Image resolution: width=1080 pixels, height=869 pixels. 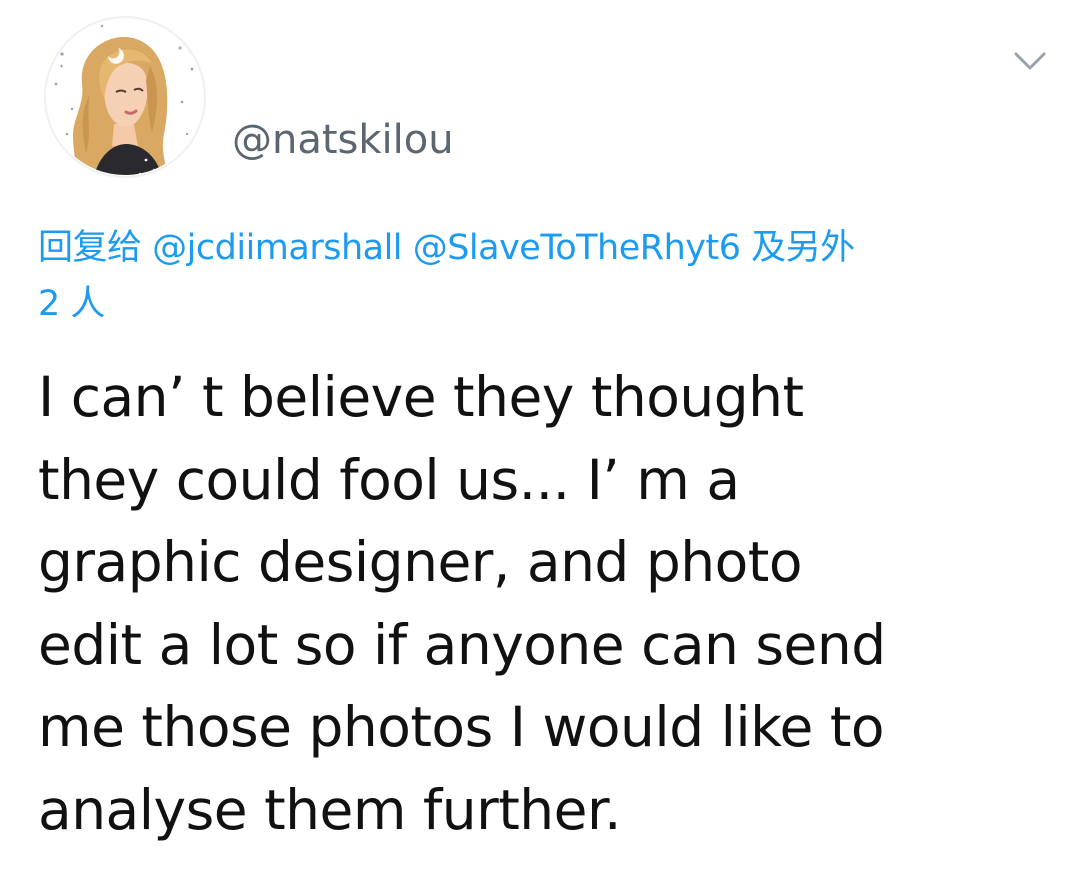 I want to click on chevron-down-icon, so click(x=1030, y=61).